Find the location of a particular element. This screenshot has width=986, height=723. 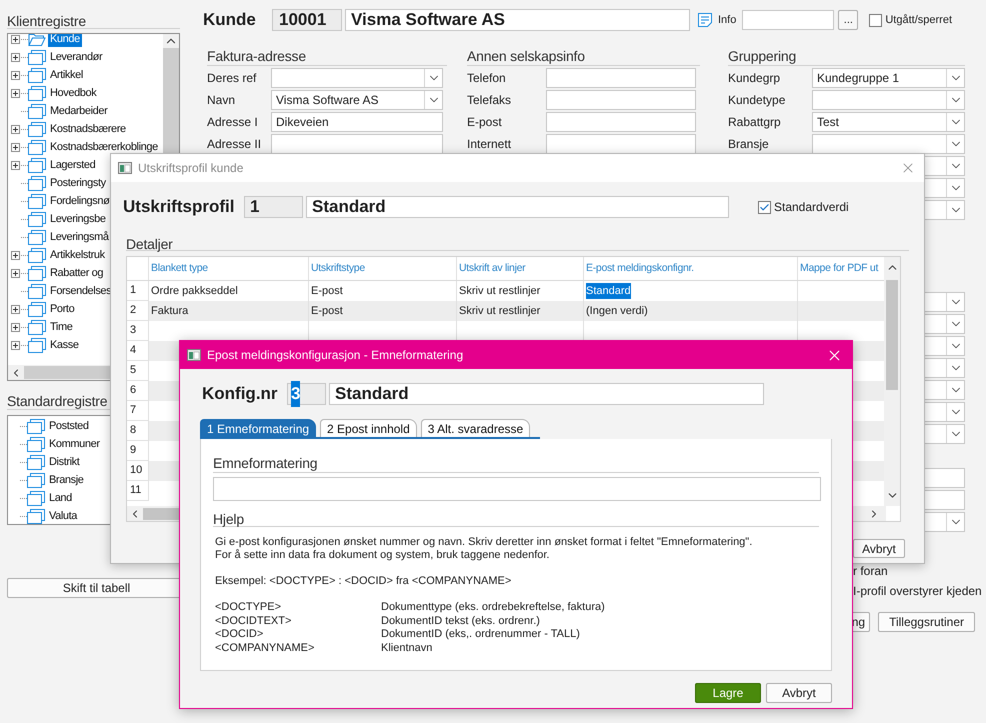

config-label: Konfig.nr is located at coordinates (240, 394).